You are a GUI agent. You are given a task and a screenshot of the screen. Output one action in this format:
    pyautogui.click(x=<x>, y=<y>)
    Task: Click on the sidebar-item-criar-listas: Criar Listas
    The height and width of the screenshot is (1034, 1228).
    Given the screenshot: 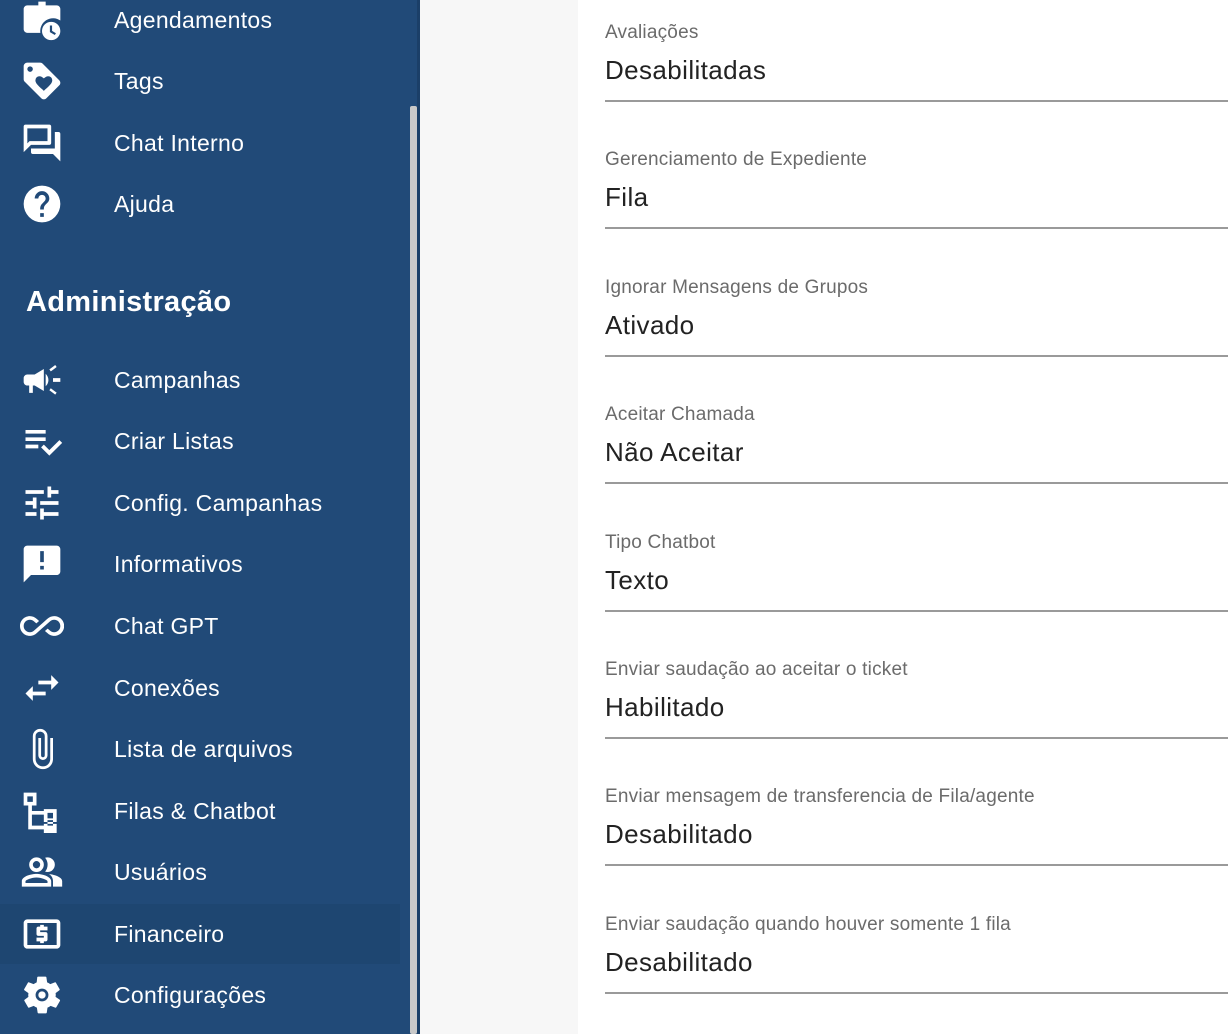 What is the action you would take?
    pyautogui.click(x=200, y=441)
    